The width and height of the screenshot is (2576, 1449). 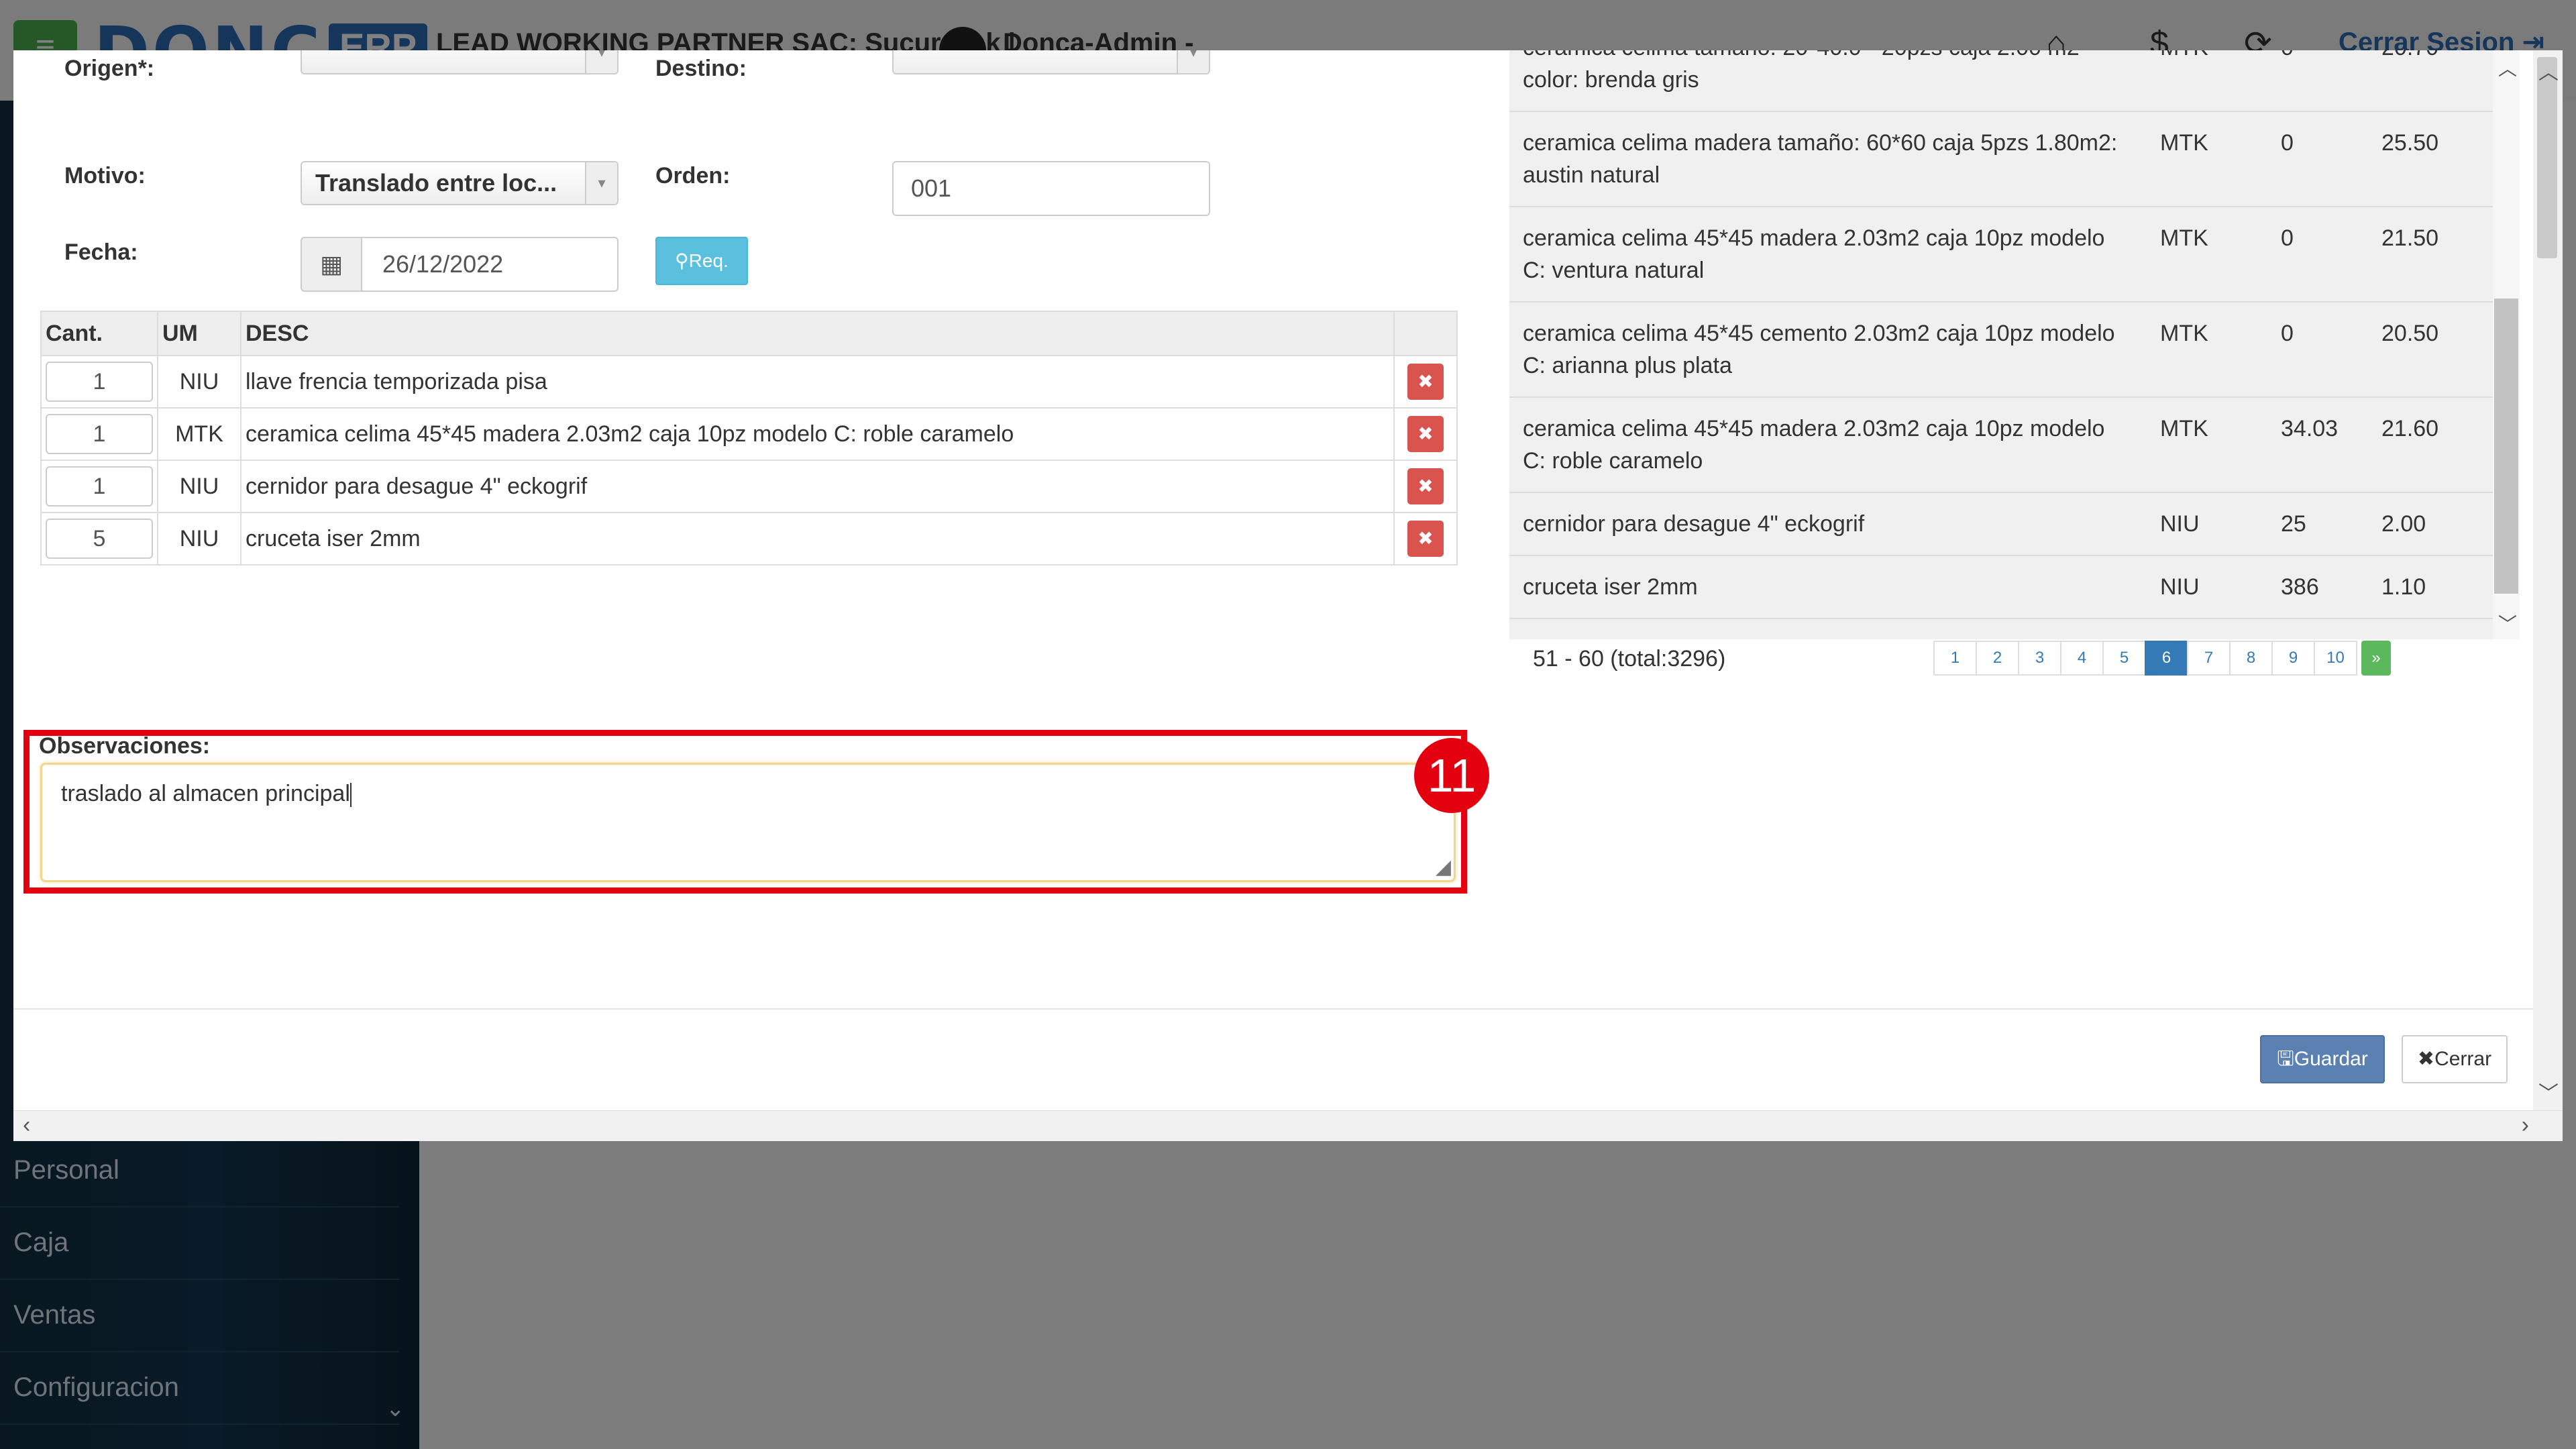 I want to click on desc-cell: cruceta iser 2mm, so click(x=817, y=539).